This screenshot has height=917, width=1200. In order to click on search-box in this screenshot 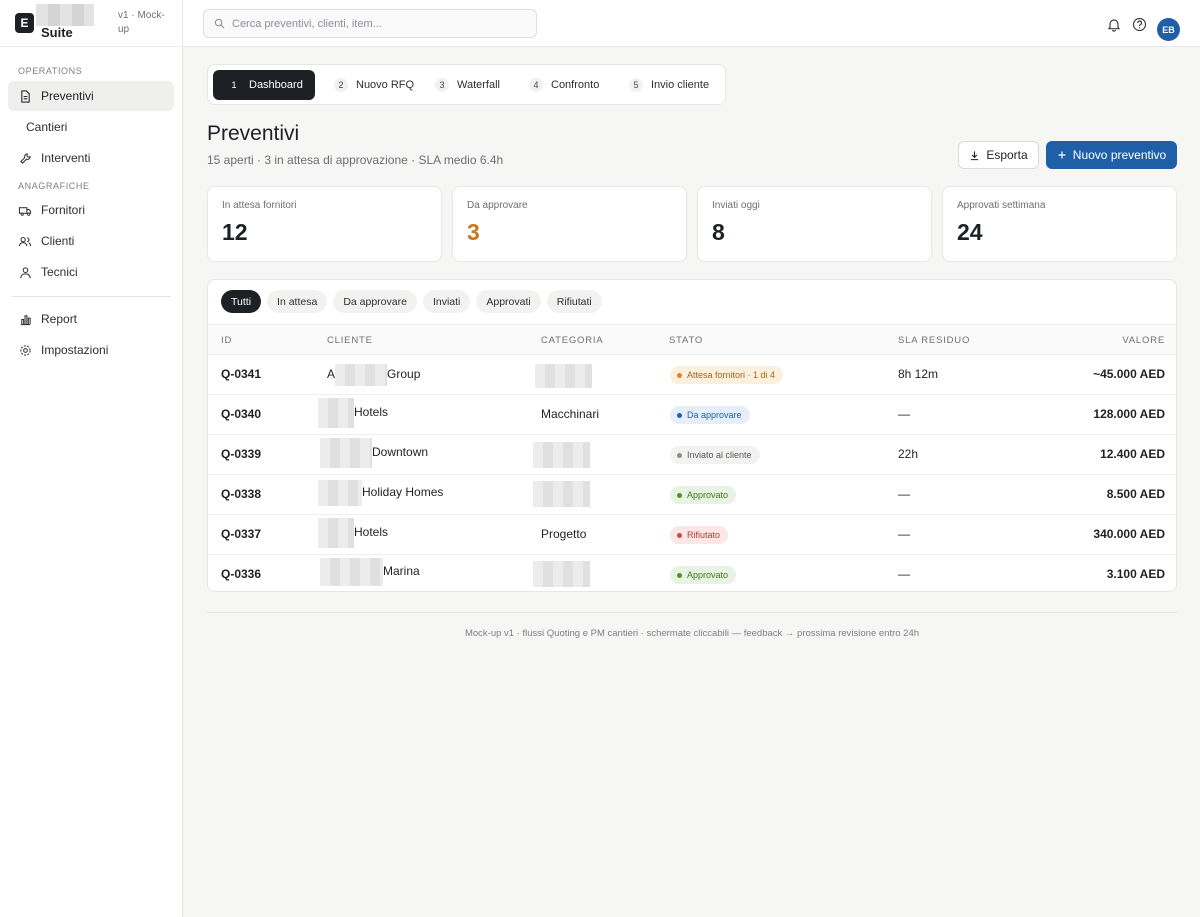, I will do `click(370, 23)`.